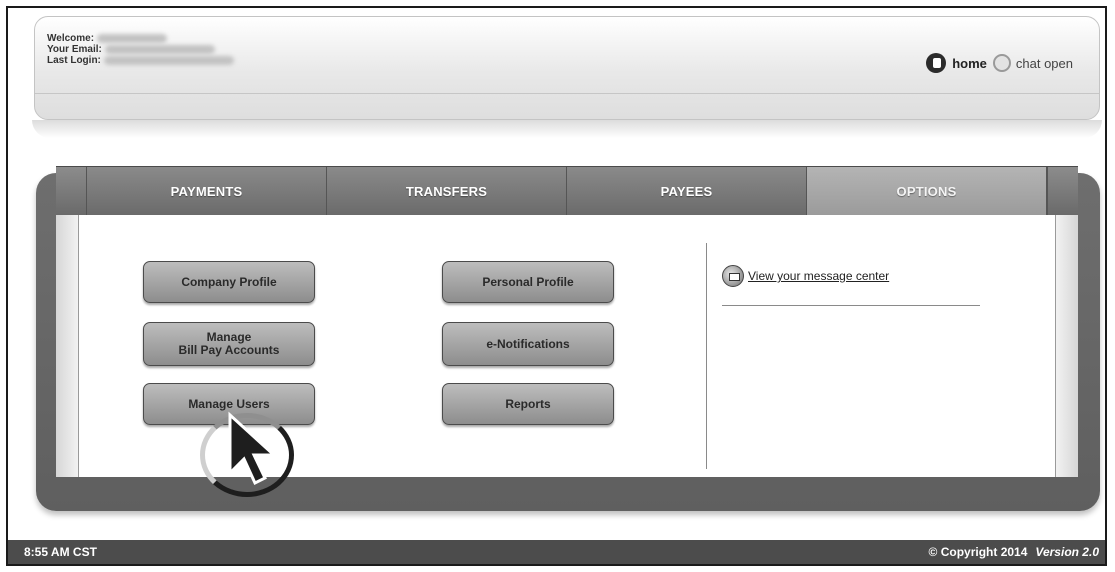 This screenshot has height=572, width=1115. I want to click on chat-link: chat open, so click(1044, 63).